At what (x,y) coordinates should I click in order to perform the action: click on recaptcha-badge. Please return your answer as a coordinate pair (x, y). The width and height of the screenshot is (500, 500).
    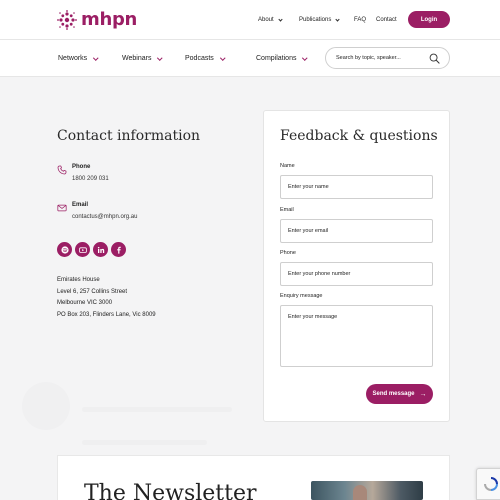
    Looking at the image, I should click on (488, 484).